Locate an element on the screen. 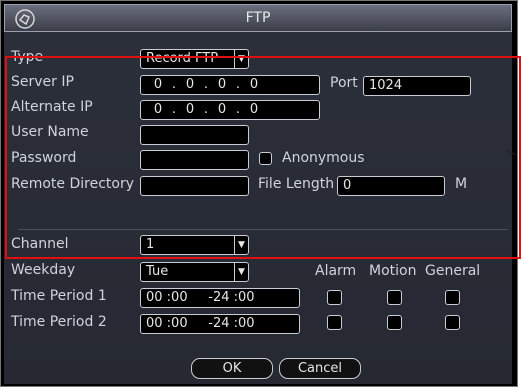 This screenshot has height=390, width=521. motion-column-header: Motion is located at coordinates (393, 271).